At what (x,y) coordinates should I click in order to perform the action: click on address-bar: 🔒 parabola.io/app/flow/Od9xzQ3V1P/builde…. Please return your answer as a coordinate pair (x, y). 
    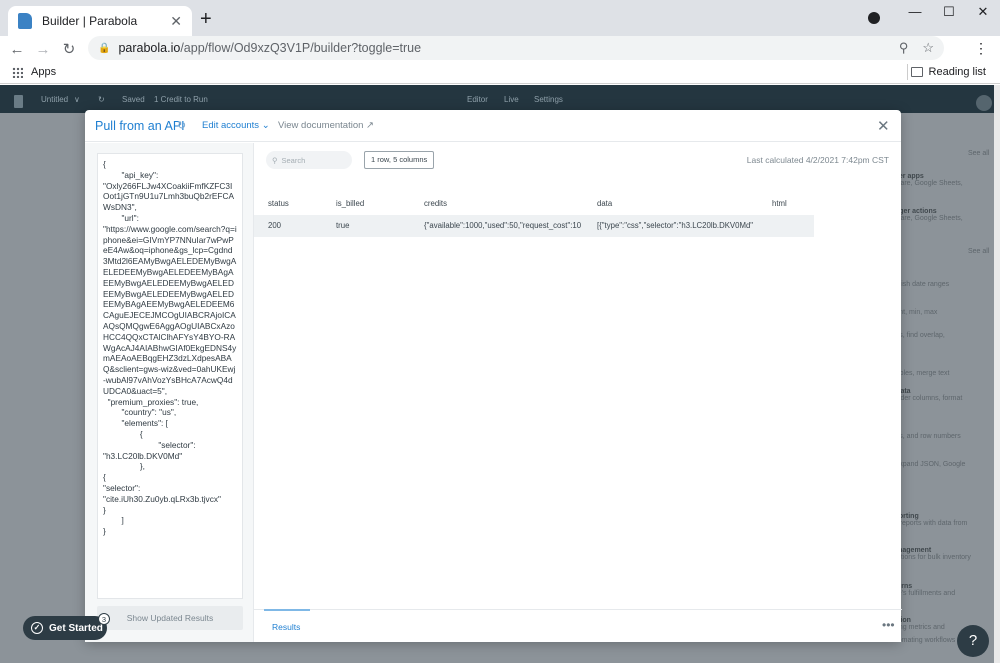
    Looking at the image, I should click on (516, 48).